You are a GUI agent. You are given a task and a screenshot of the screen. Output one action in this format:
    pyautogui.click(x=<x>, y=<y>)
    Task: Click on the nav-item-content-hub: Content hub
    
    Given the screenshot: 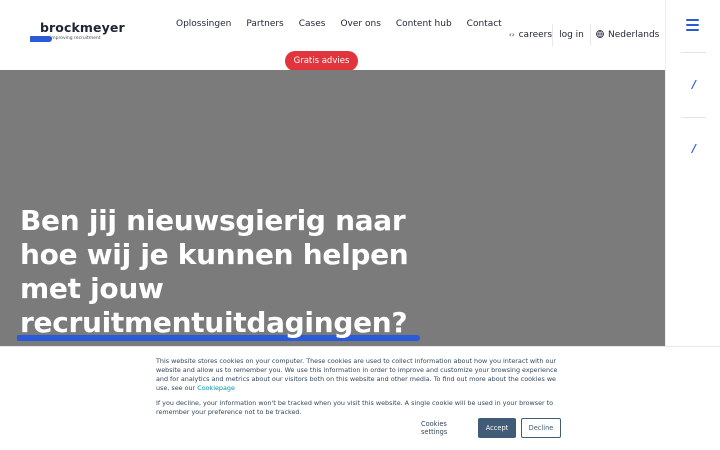 What is the action you would take?
    pyautogui.click(x=424, y=24)
    